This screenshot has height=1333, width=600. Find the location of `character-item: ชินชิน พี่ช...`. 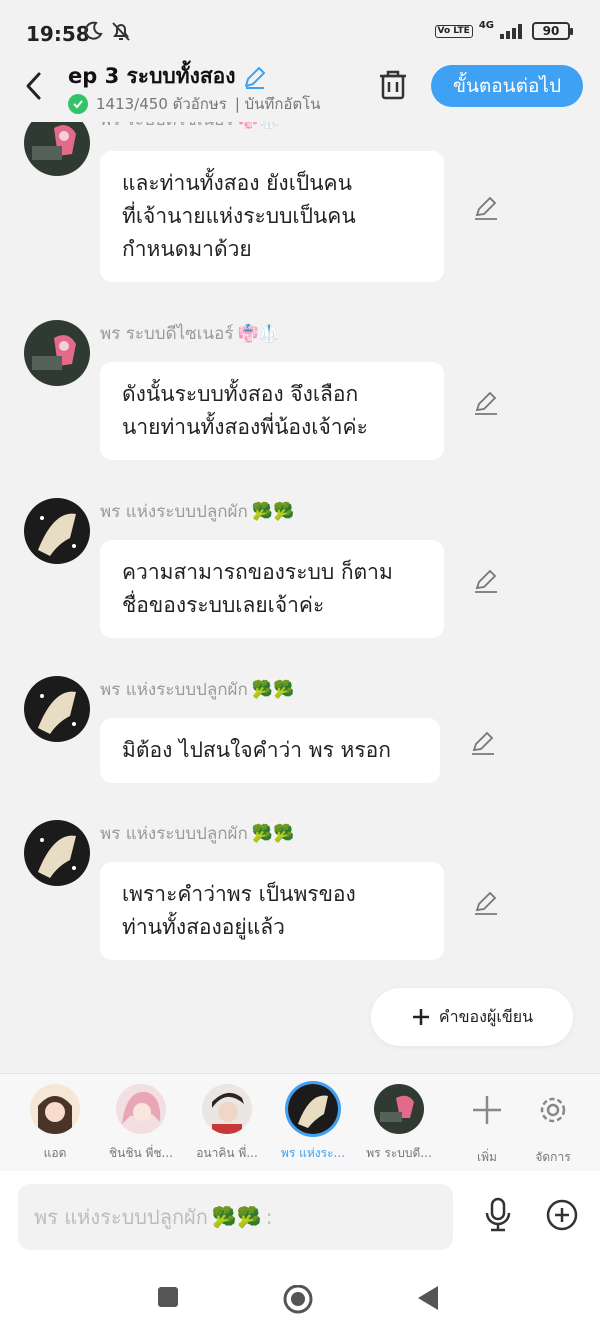

character-item: ชินชิน พี่ช... is located at coordinates (141, 1123).